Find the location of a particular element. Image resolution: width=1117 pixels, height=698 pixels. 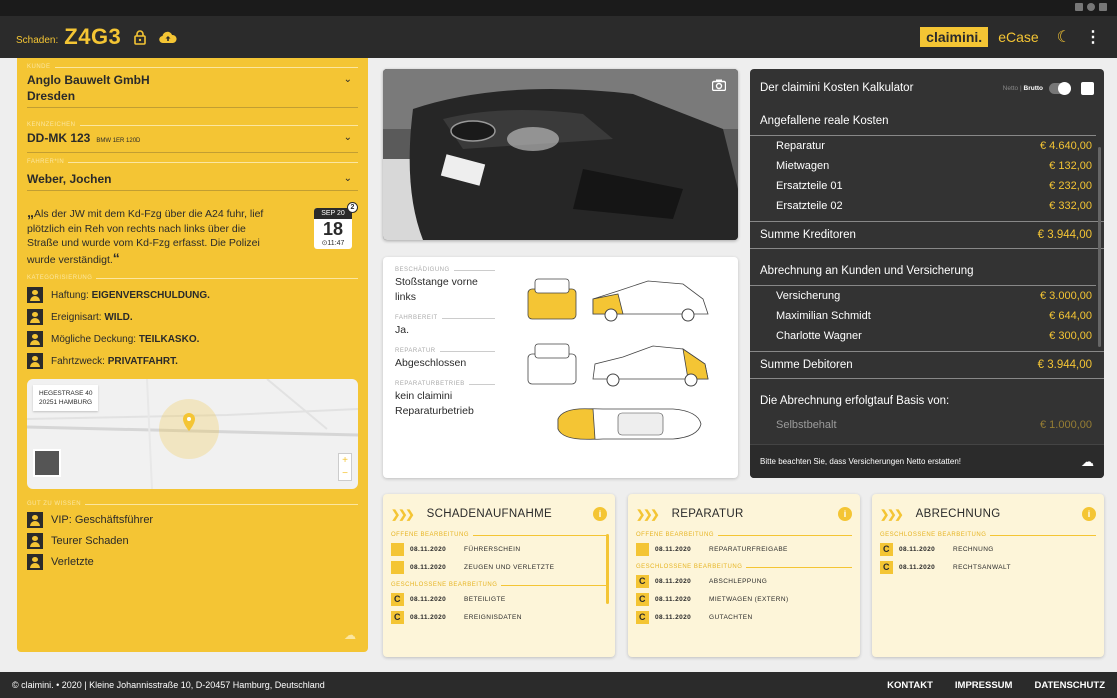

workflow-item: 08.11.2020 FÜHRERSCHEIN is located at coordinates (499, 549).